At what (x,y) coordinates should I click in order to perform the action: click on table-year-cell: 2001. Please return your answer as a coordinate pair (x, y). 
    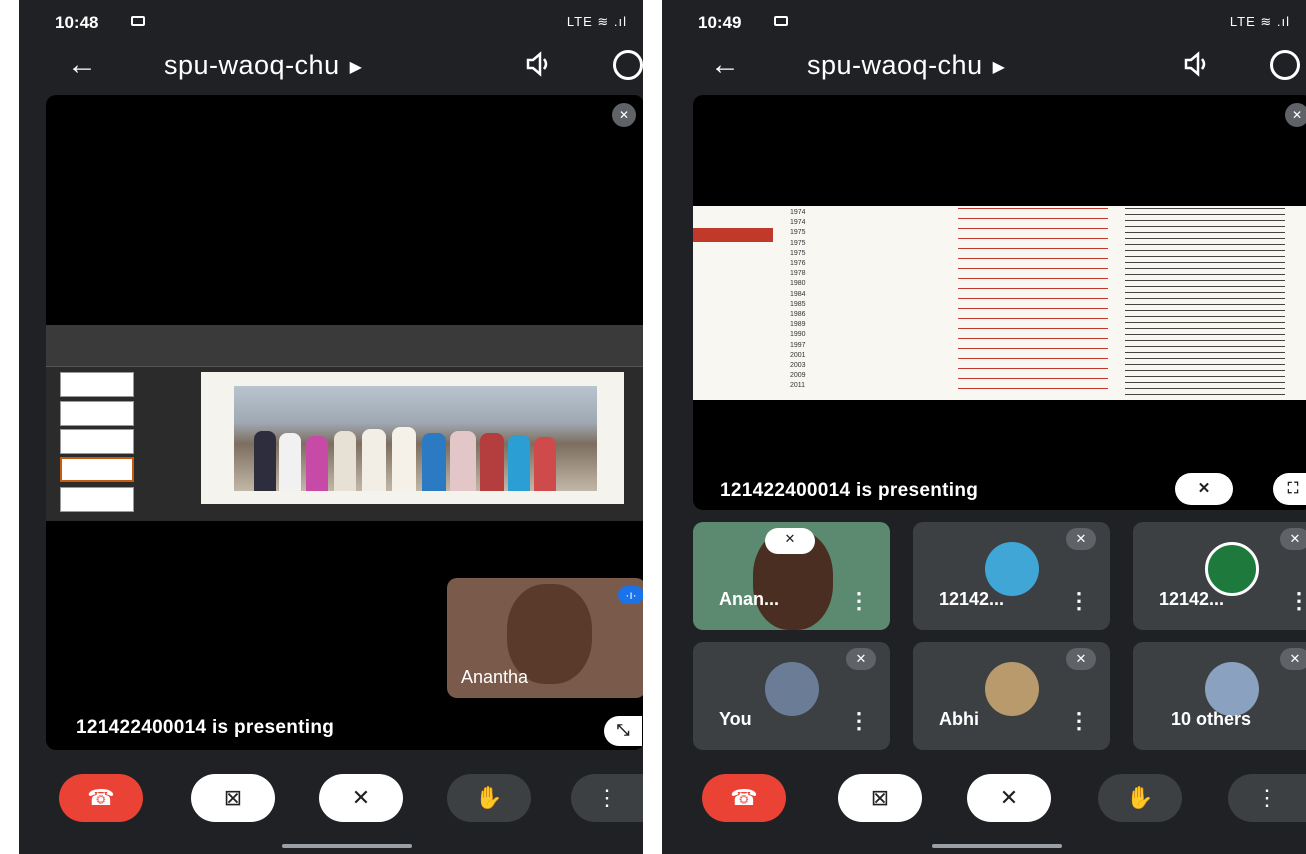
    Looking at the image, I should click on (798, 355).